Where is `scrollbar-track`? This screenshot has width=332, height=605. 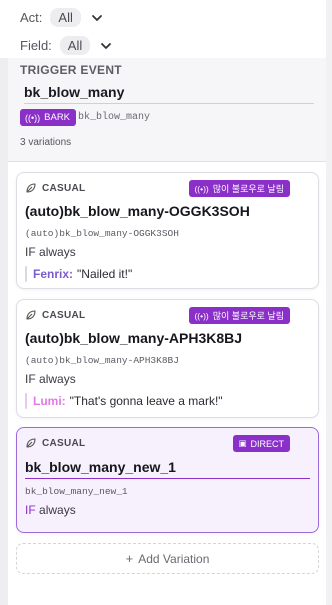
scrollbar-track is located at coordinates (329, 302).